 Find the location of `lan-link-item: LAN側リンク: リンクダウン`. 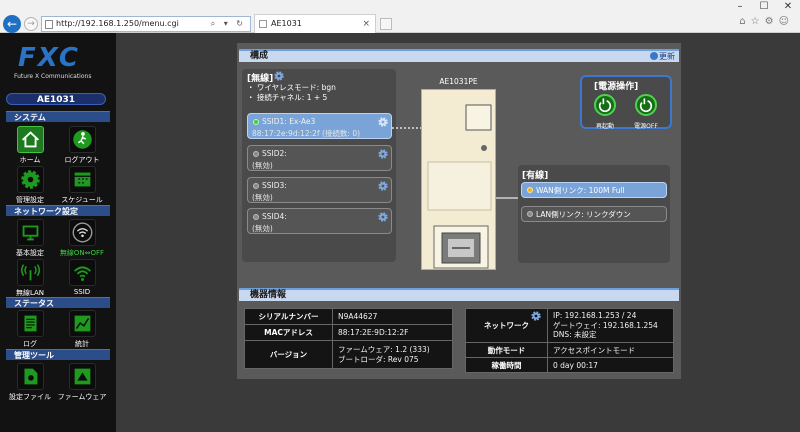

lan-link-item: LAN側リンク: リンクダウン is located at coordinates (594, 214).